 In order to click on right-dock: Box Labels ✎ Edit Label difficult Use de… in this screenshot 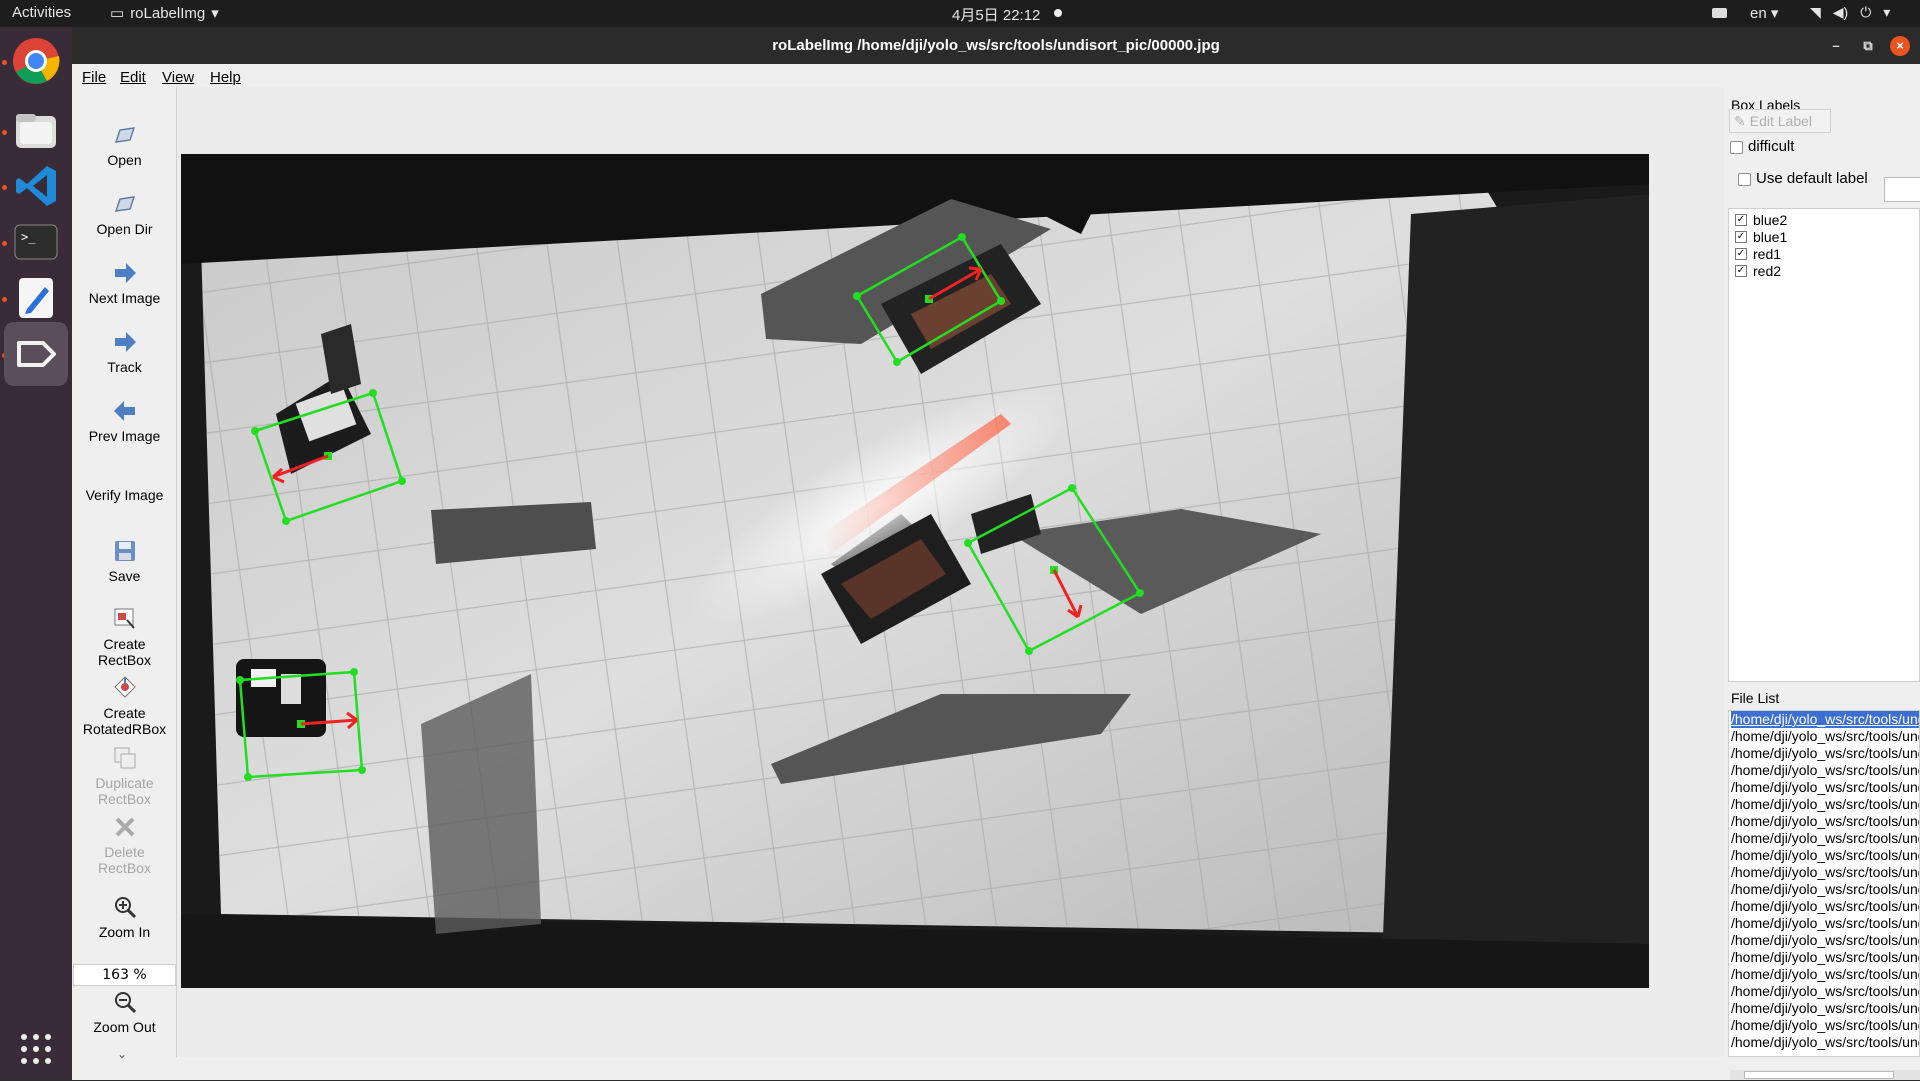, I will do `click(1822, 572)`.